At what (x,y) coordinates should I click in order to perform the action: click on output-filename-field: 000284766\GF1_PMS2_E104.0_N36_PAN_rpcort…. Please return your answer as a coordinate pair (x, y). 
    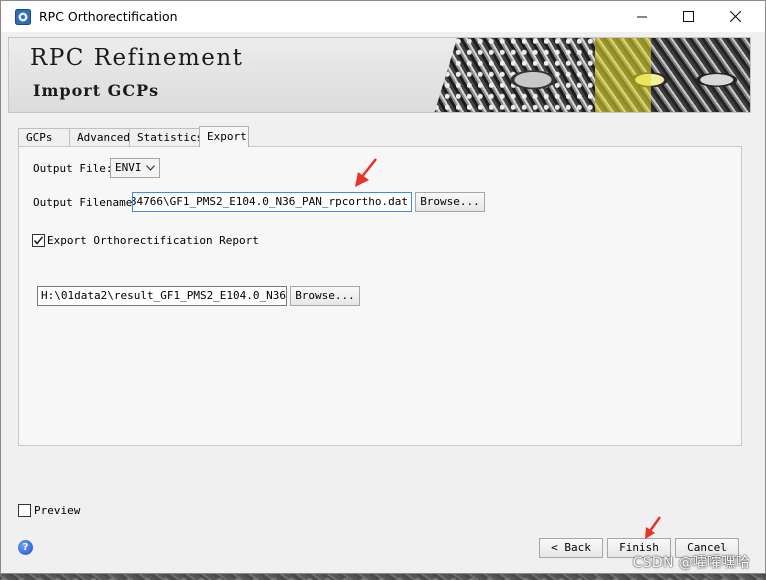
    Looking at the image, I should click on (272, 202).